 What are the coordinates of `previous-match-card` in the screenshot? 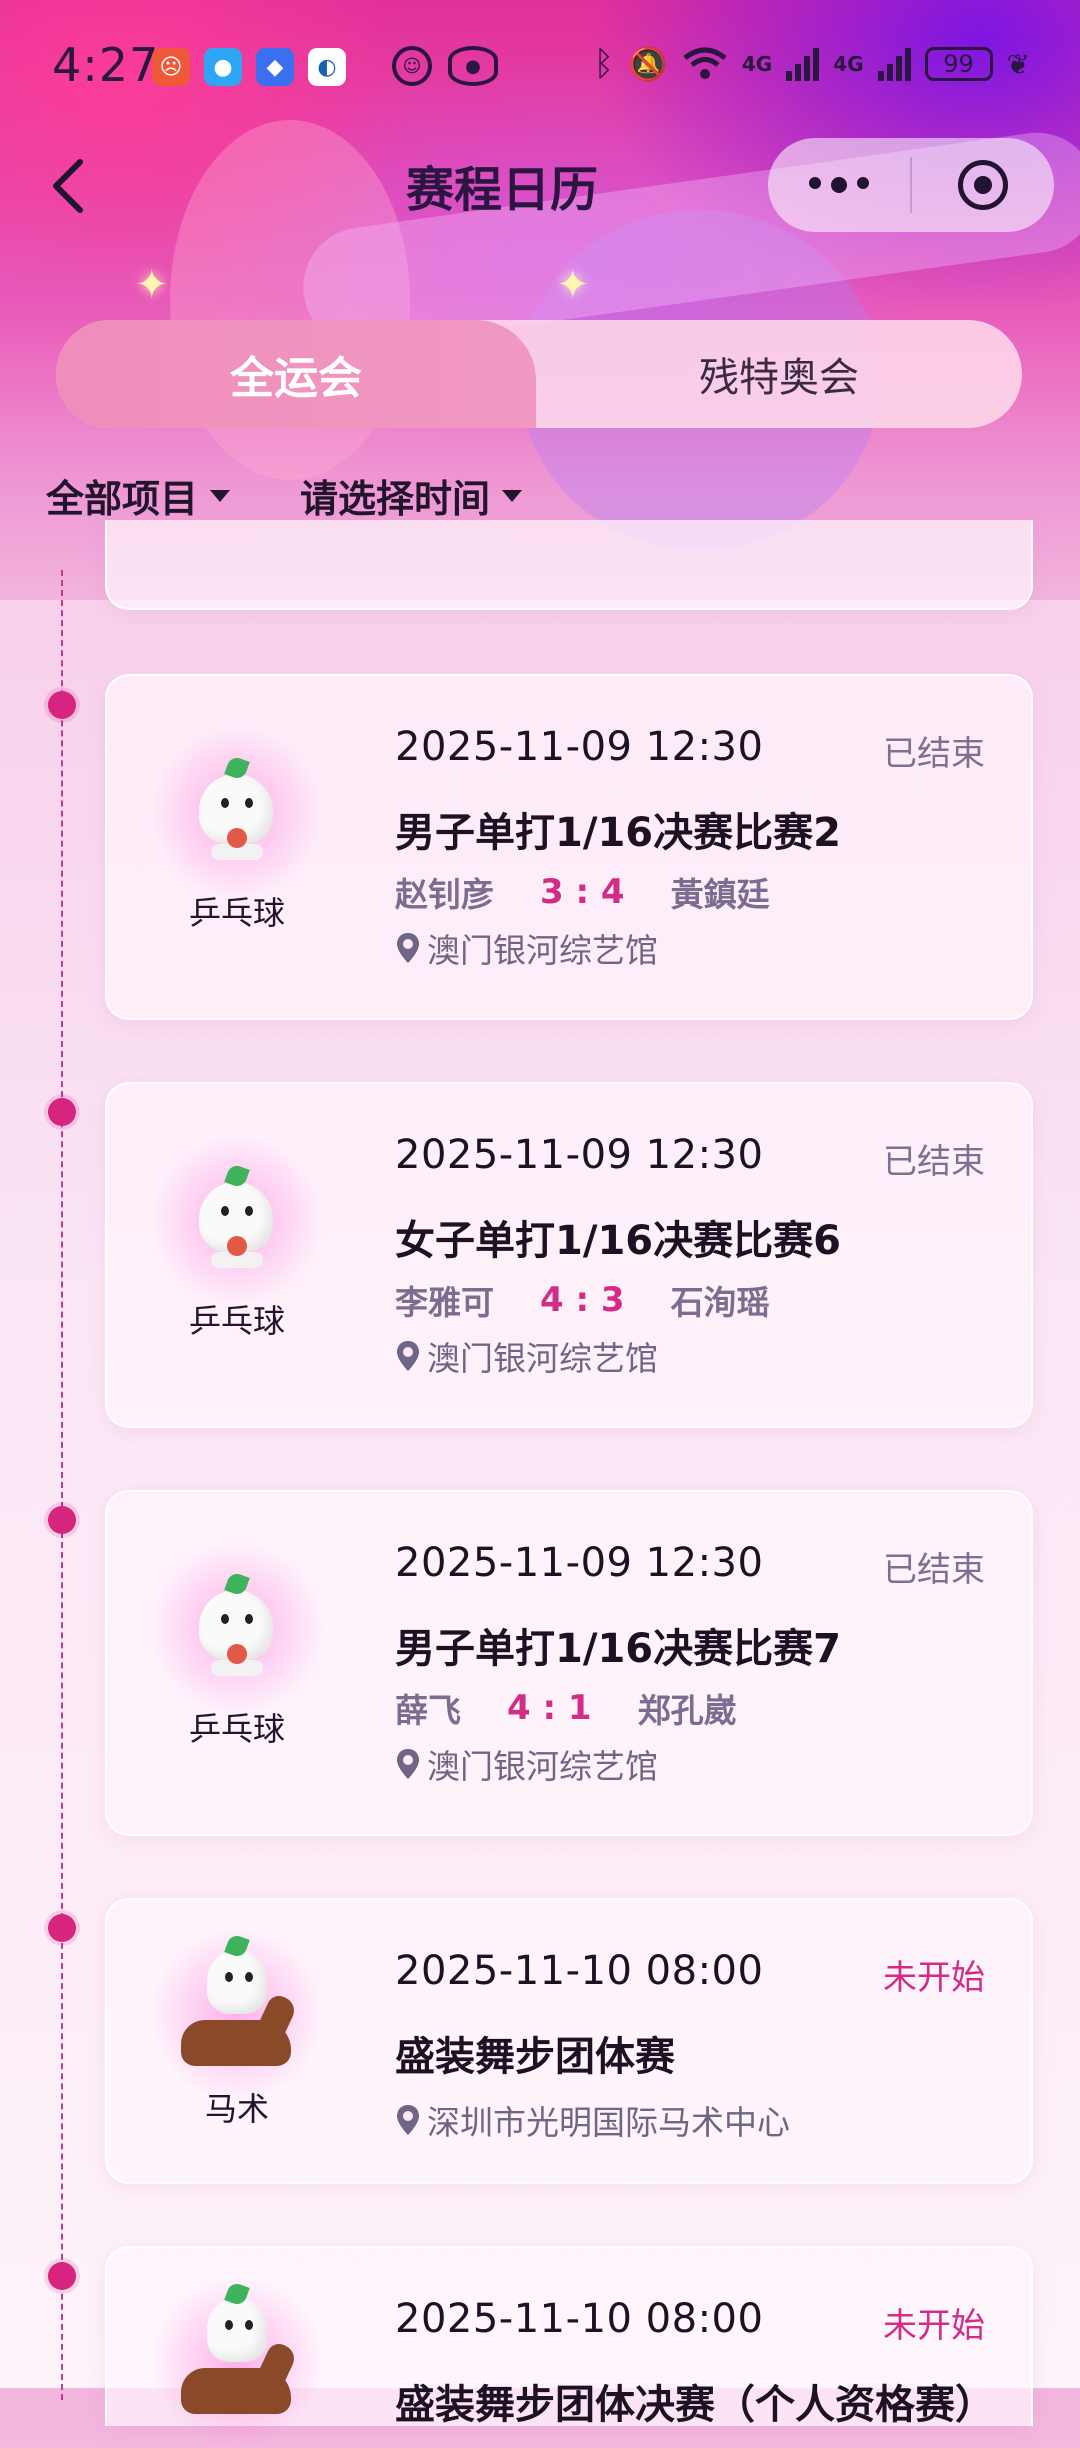 It's located at (569, 565).